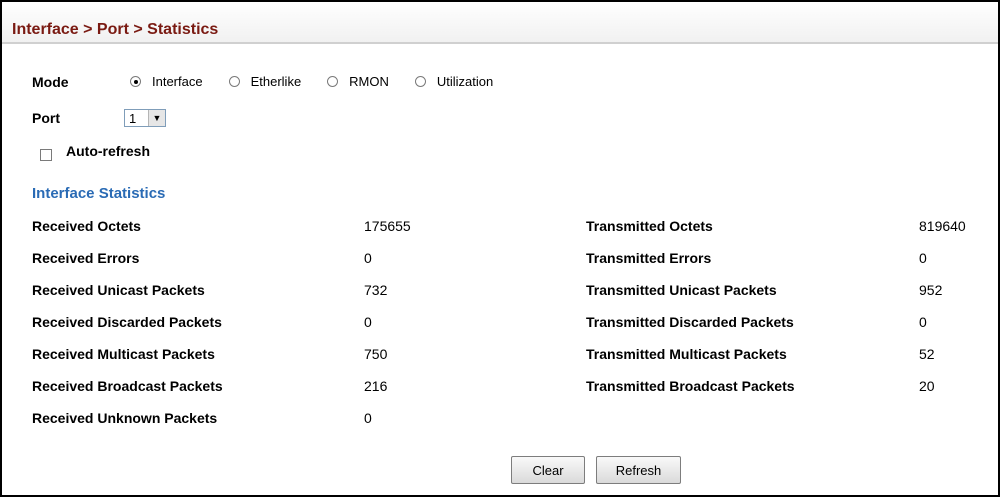 Image resolution: width=1000 pixels, height=497 pixels. Describe the element at coordinates (118, 290) in the screenshot. I see `received-unicast-label: Received Unicast Packets` at that location.